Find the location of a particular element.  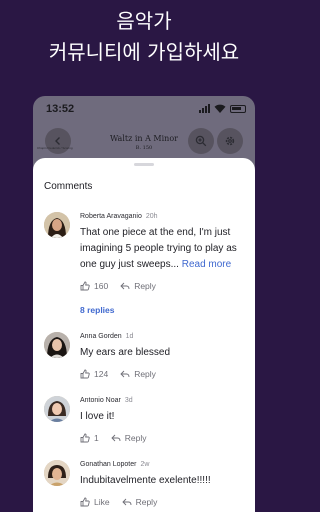

zoom-in-icon is located at coordinates (201, 141).